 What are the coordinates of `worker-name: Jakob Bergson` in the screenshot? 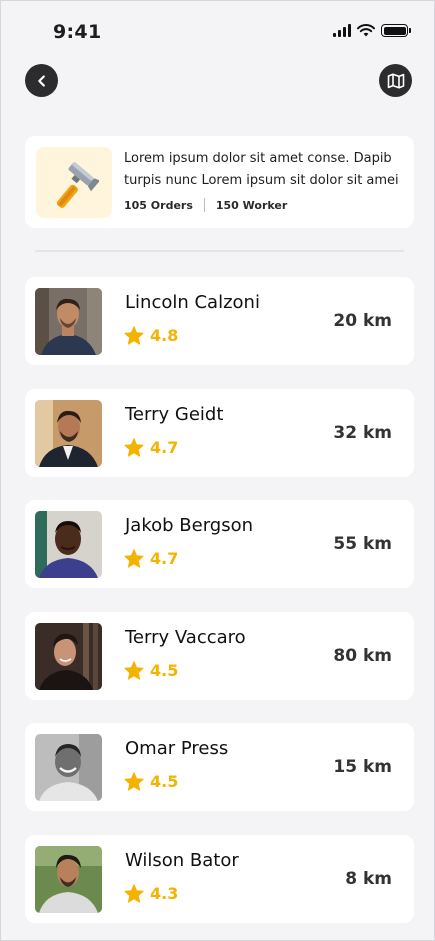 It's located at (189, 526).